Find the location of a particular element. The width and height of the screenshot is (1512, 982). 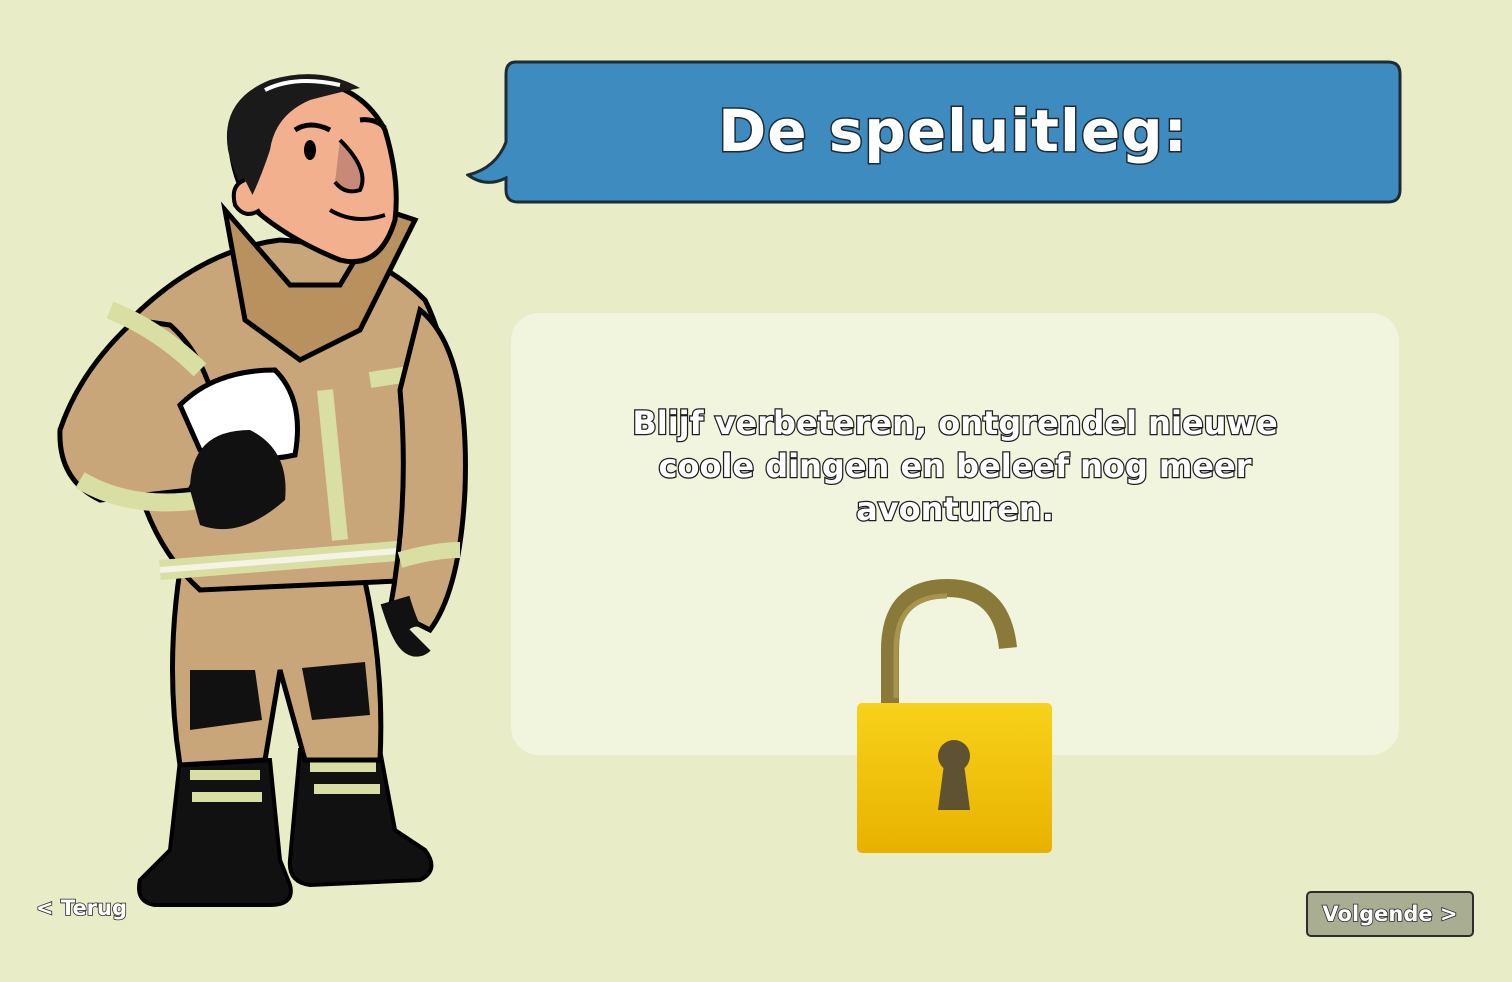

page-title: De speluitleg: is located at coordinates (953, 131).